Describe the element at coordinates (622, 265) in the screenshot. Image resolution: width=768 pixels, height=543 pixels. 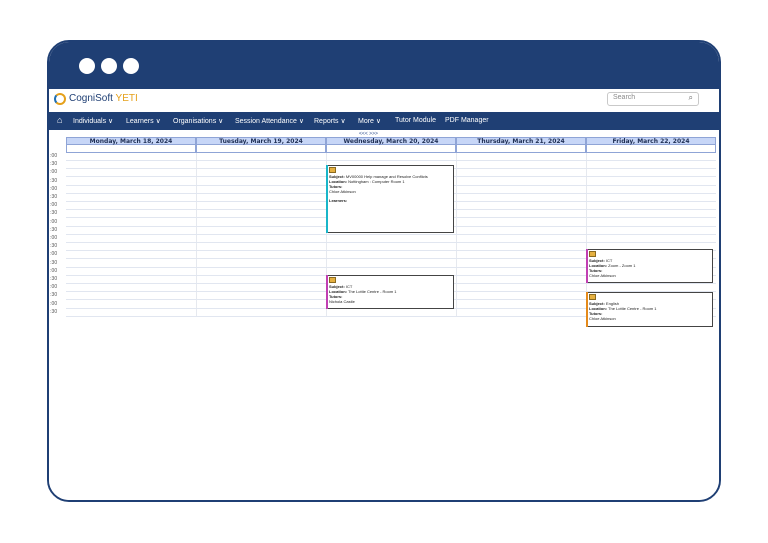
I see `event-location: Zoom - Zoom 1` at that location.